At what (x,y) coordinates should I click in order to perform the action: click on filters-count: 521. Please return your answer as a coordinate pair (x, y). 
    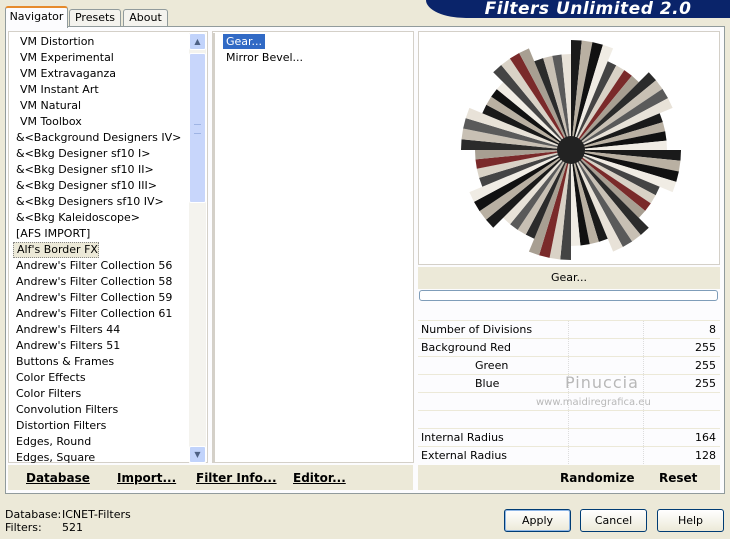
    Looking at the image, I should click on (72, 527).